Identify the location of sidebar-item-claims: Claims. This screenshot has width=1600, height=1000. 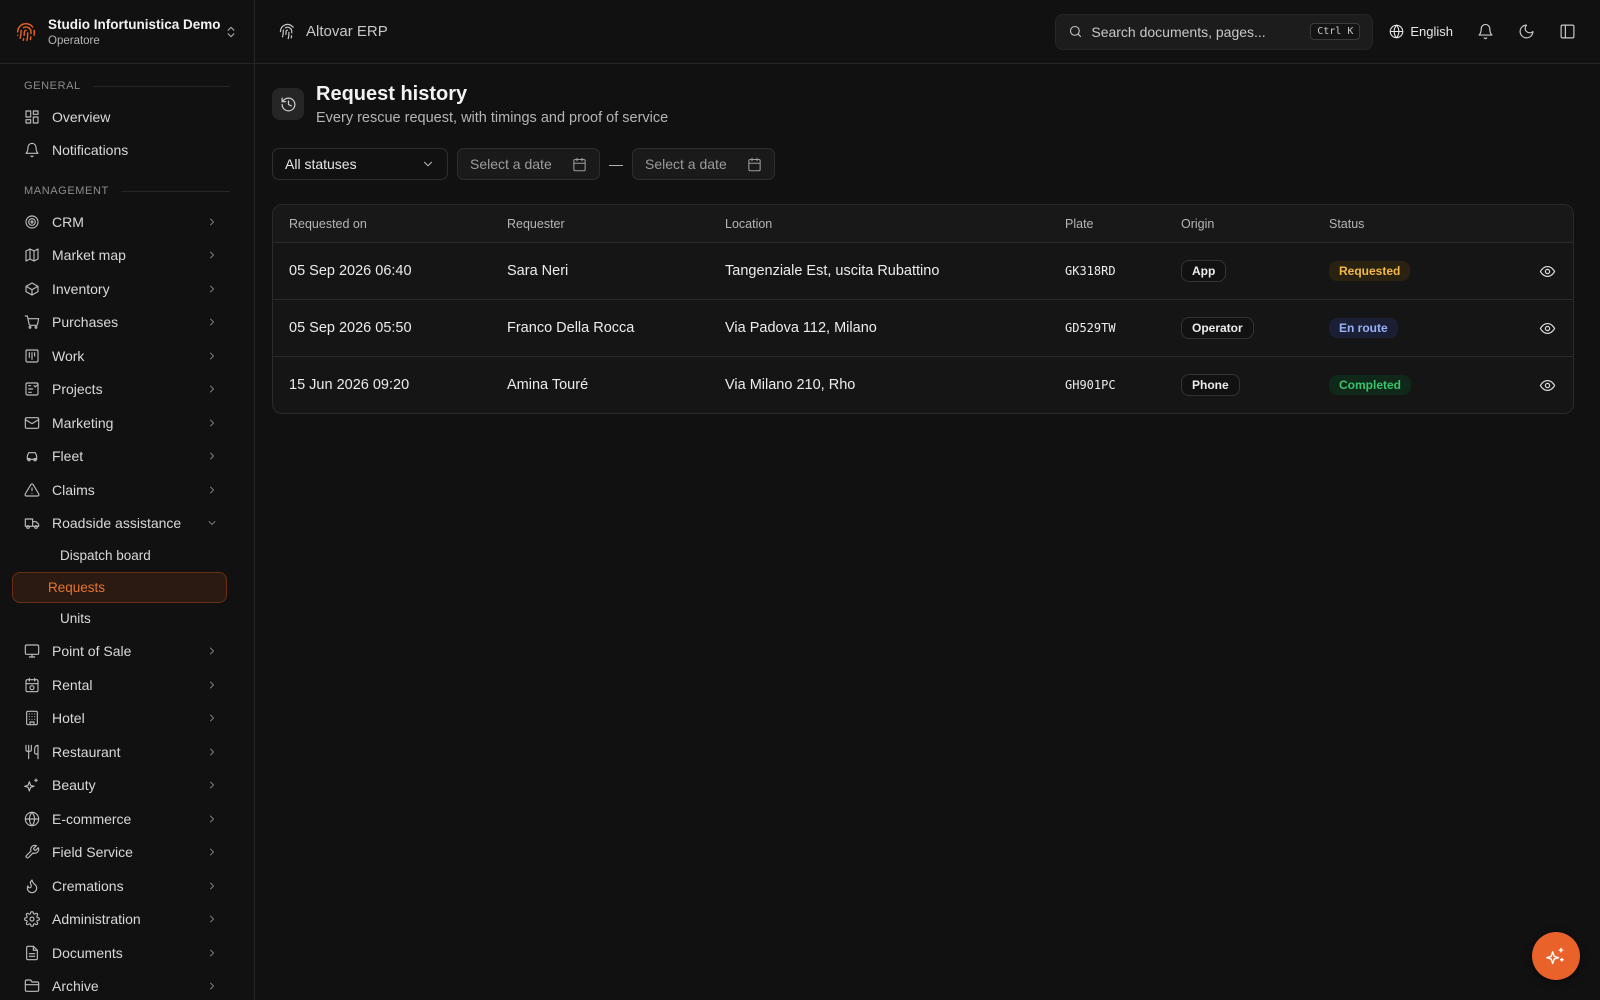
(127, 490).